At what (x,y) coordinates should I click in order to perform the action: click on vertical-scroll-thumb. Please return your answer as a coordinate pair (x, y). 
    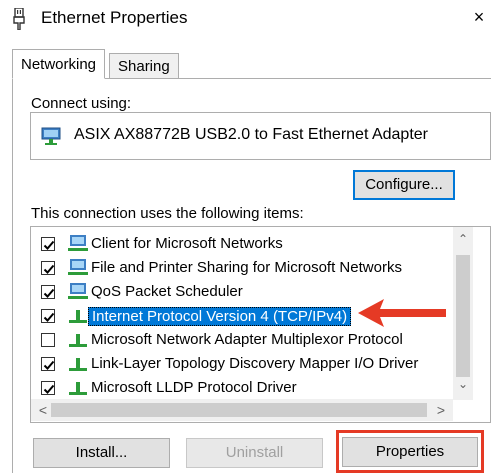
    Looking at the image, I should click on (463, 316).